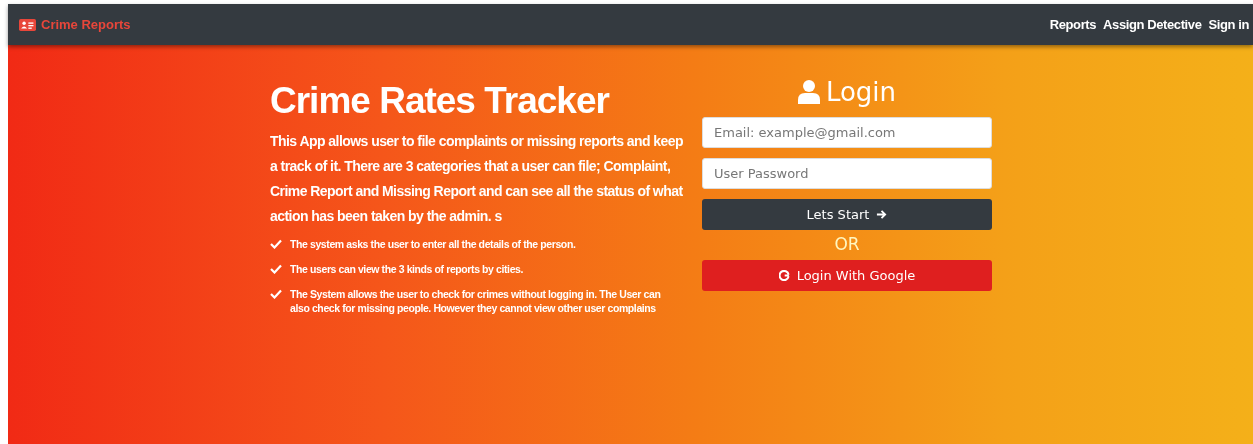 This screenshot has height=444, width=1253. What do you see at coordinates (847, 214) in the screenshot?
I see `start-button: Lets Start` at bounding box center [847, 214].